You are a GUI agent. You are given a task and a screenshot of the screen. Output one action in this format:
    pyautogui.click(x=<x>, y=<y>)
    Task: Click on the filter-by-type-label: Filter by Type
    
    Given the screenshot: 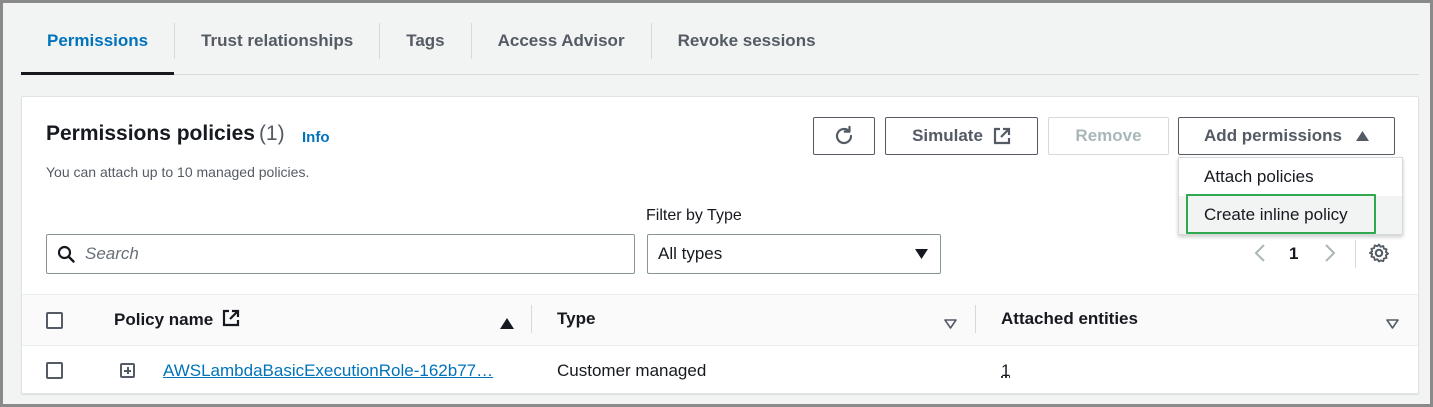 What is the action you would take?
    pyautogui.click(x=694, y=215)
    